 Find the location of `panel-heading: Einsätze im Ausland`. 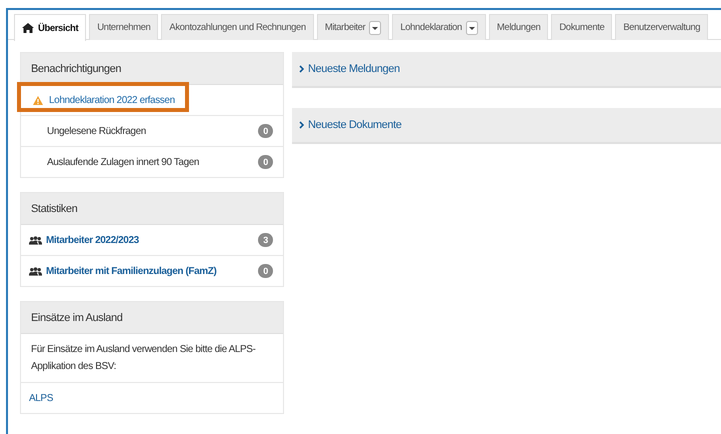

panel-heading: Einsätze im Ausland is located at coordinates (152, 318).